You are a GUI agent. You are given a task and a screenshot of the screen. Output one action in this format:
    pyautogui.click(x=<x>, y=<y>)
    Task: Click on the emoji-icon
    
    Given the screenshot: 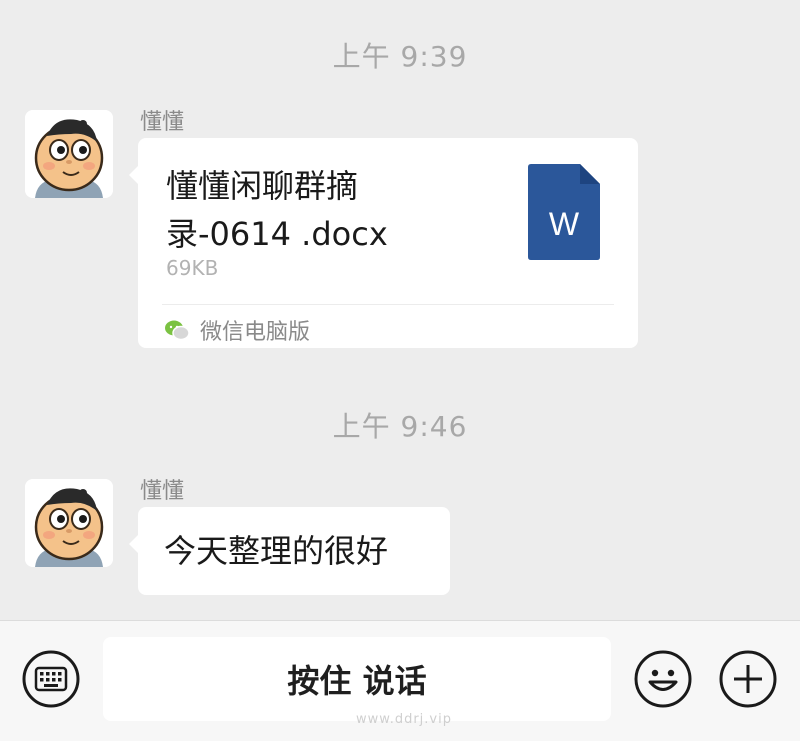 What is the action you would take?
    pyautogui.click(x=663, y=679)
    